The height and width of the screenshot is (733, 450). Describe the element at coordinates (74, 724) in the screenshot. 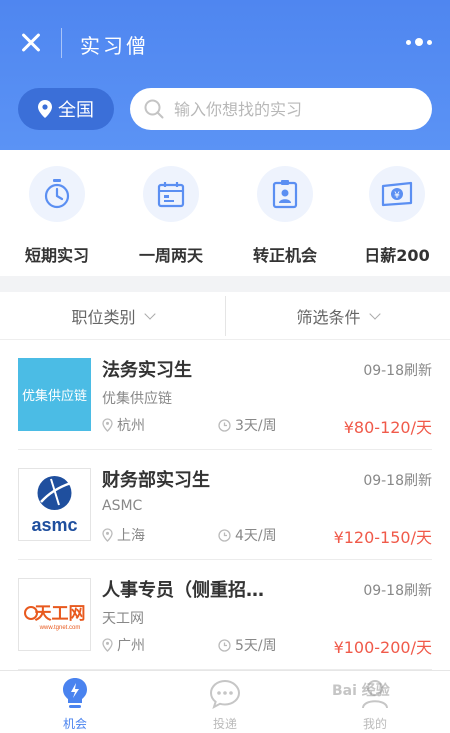

I see `tab-label: 机会` at that location.